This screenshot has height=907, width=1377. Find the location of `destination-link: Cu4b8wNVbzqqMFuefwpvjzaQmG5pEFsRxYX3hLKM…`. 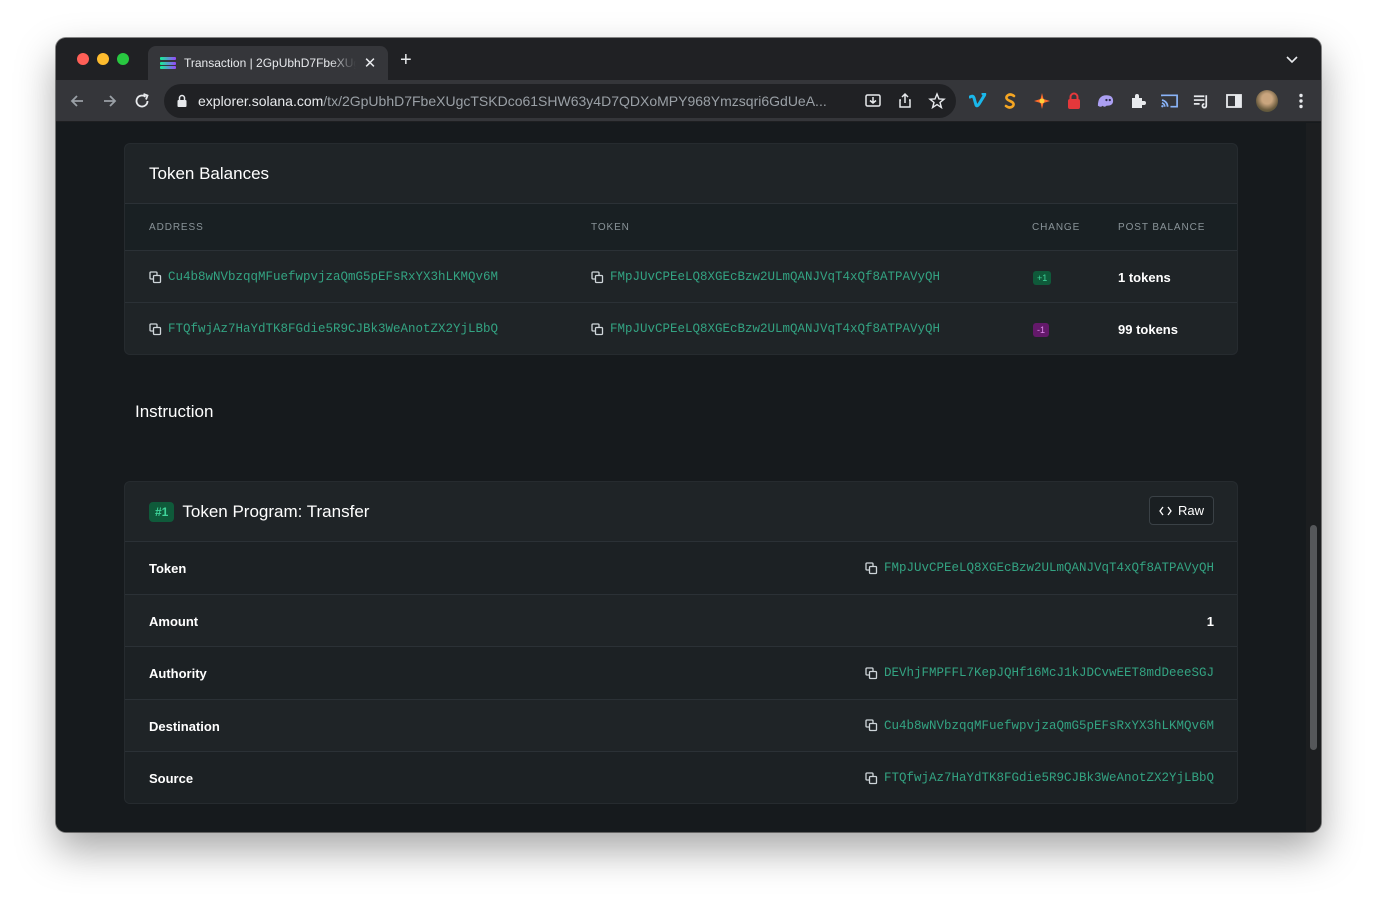

destination-link: Cu4b8wNVbzqqMFuefwpvjzaQmG5pEFsRxYX3hLKM… is located at coordinates (1049, 726).